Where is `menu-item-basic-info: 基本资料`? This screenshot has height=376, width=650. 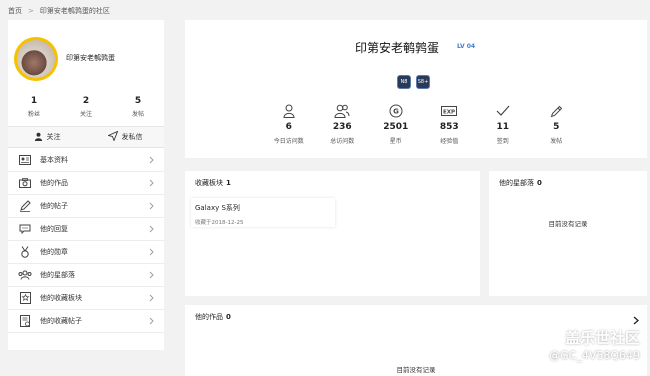
menu-item-basic-info: 基本资料 is located at coordinates (86, 160).